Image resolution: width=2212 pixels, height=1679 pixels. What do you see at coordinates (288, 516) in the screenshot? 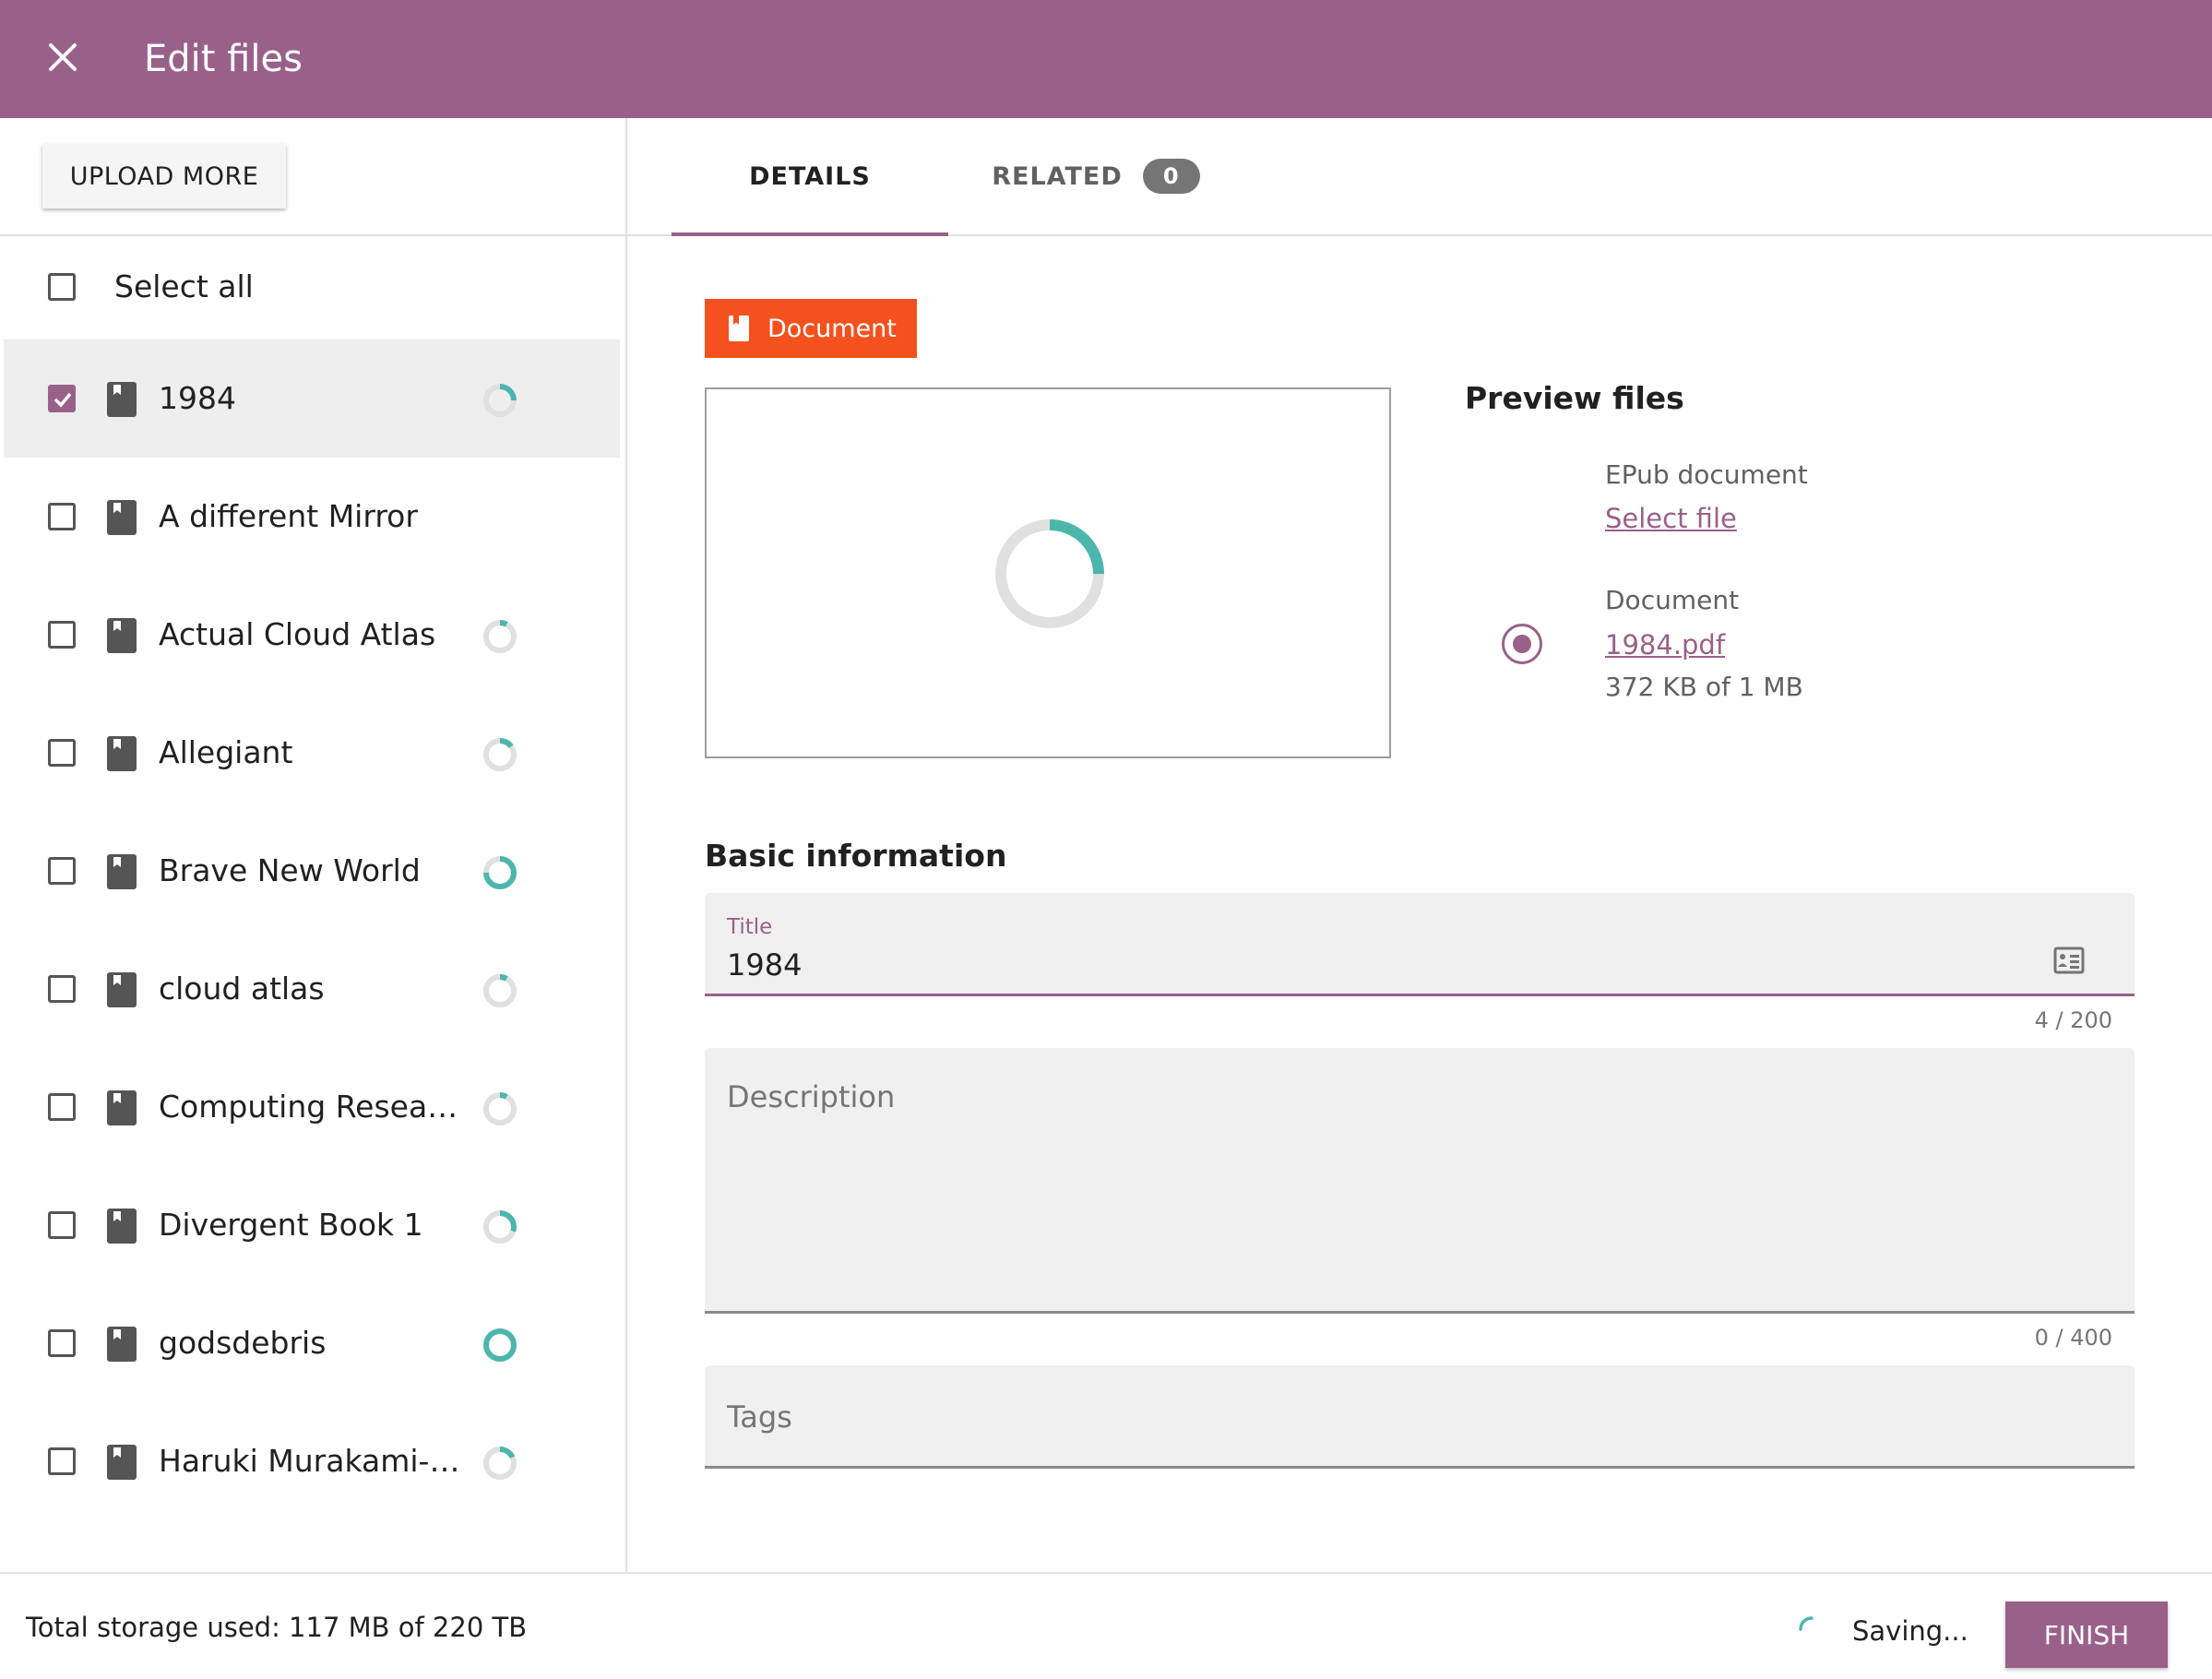
I see `file-name: A different Mirror` at bounding box center [288, 516].